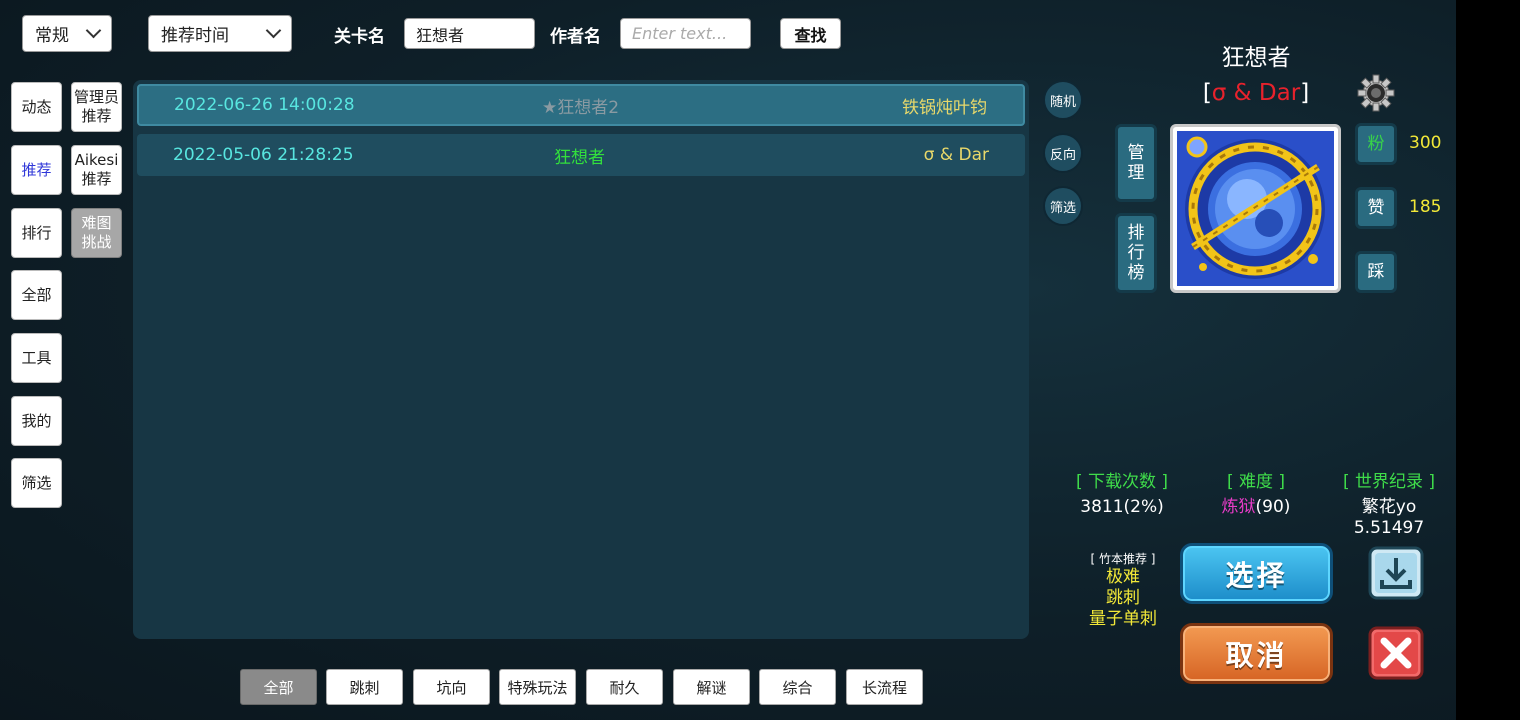  What do you see at coordinates (1238, 507) in the screenshot?
I see `difficulty-name: 炼狱` at bounding box center [1238, 507].